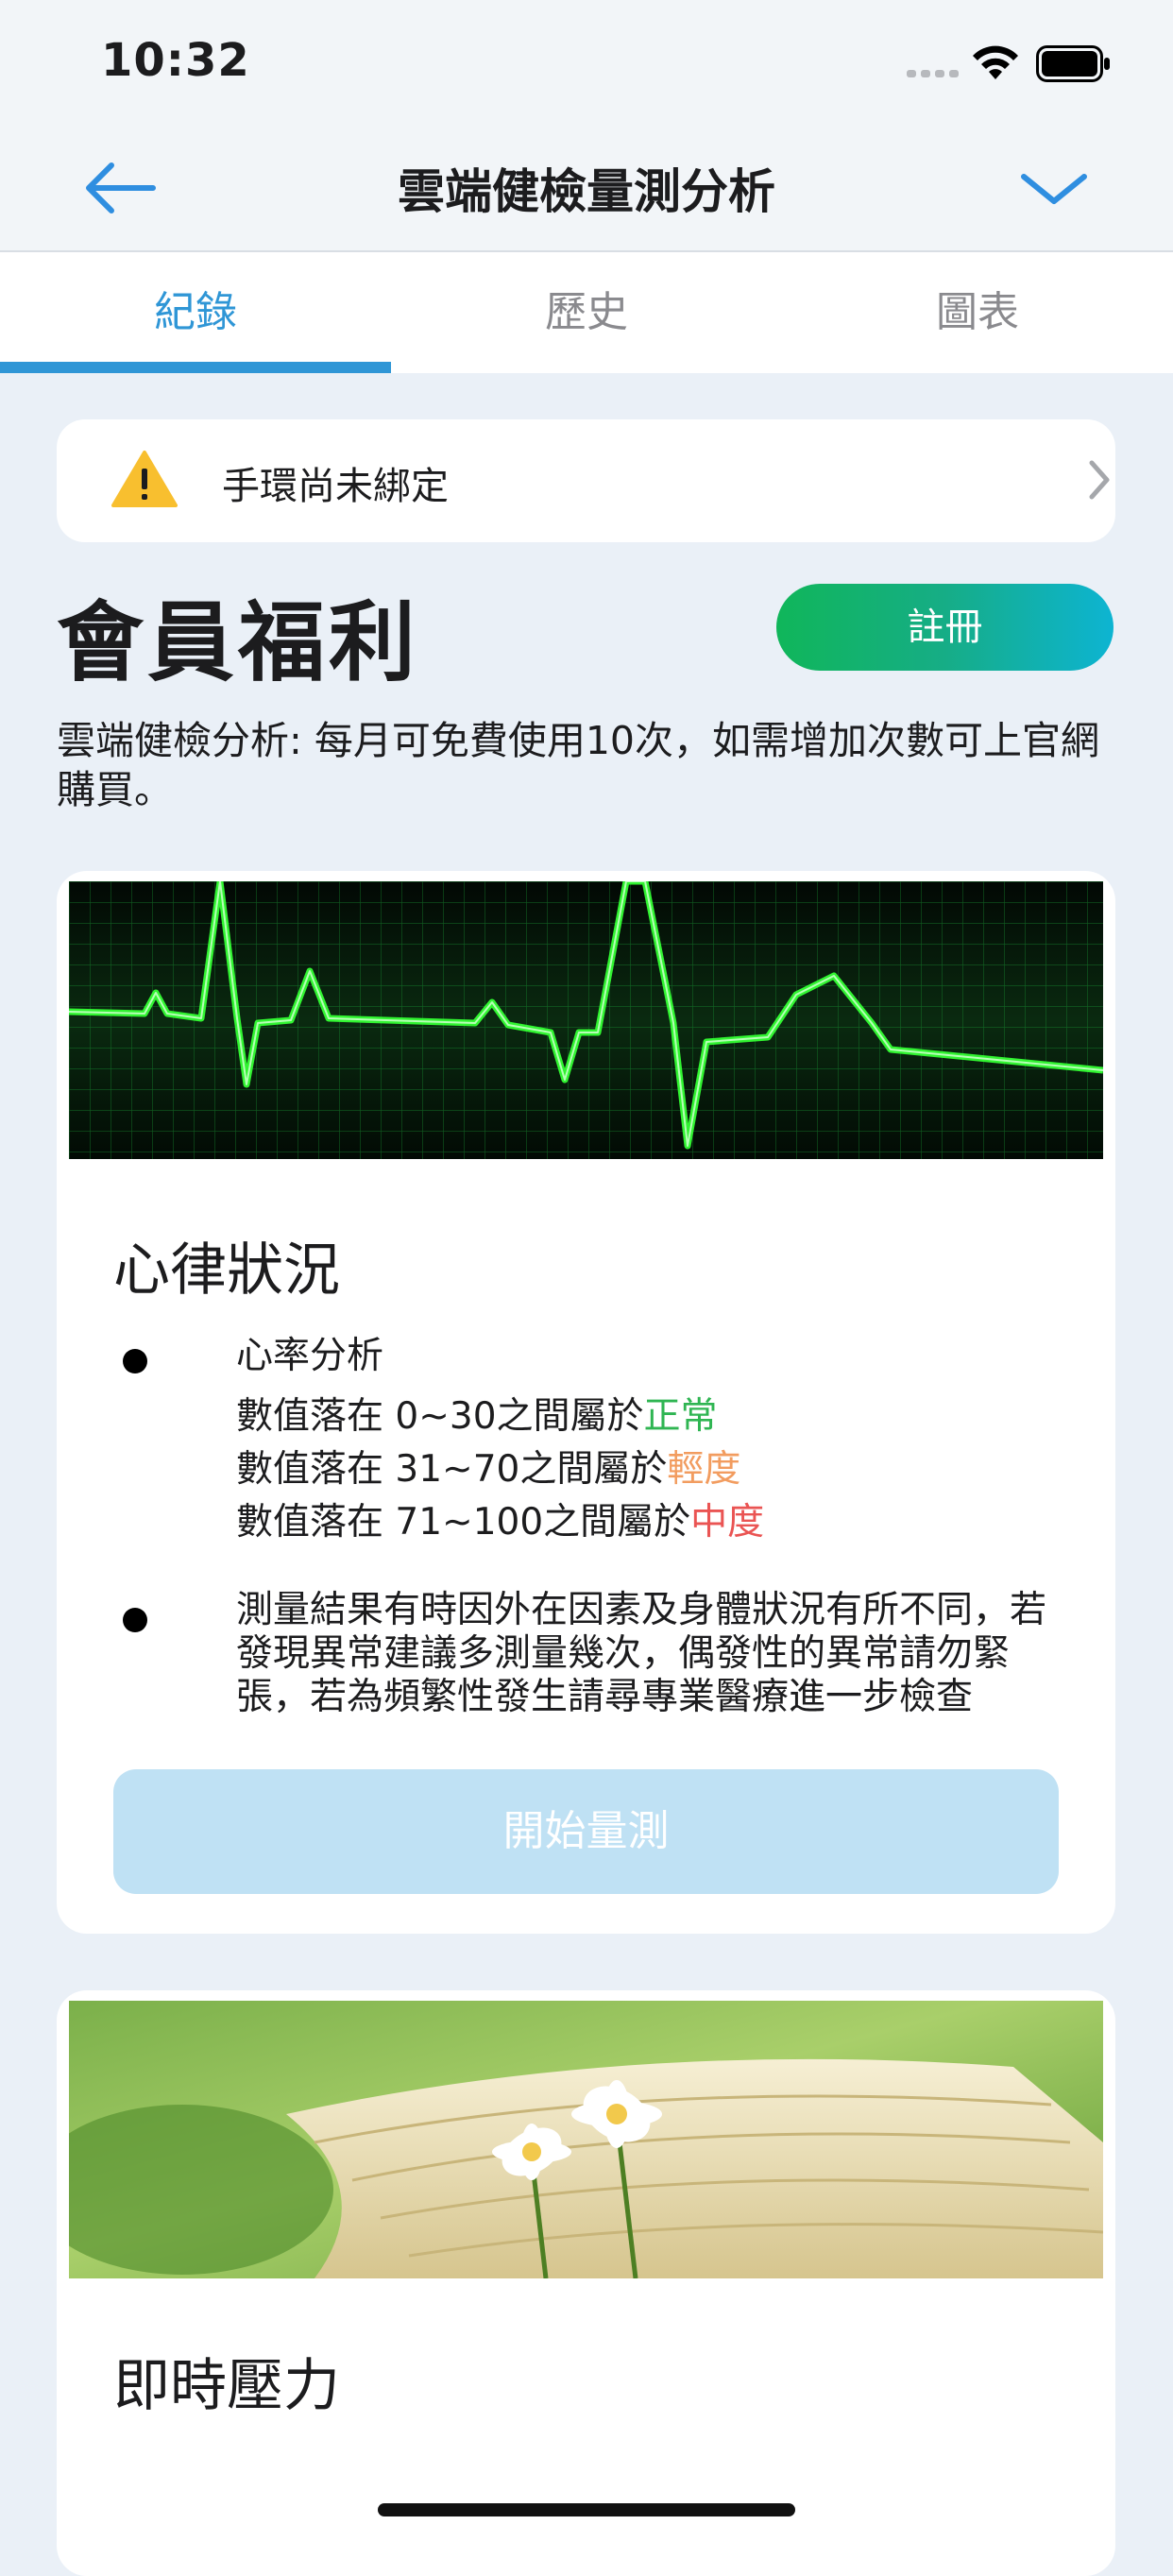 The height and width of the screenshot is (2576, 1173). What do you see at coordinates (226, 1270) in the screenshot?
I see `heart-rhythm-title: 心律狀況` at bounding box center [226, 1270].